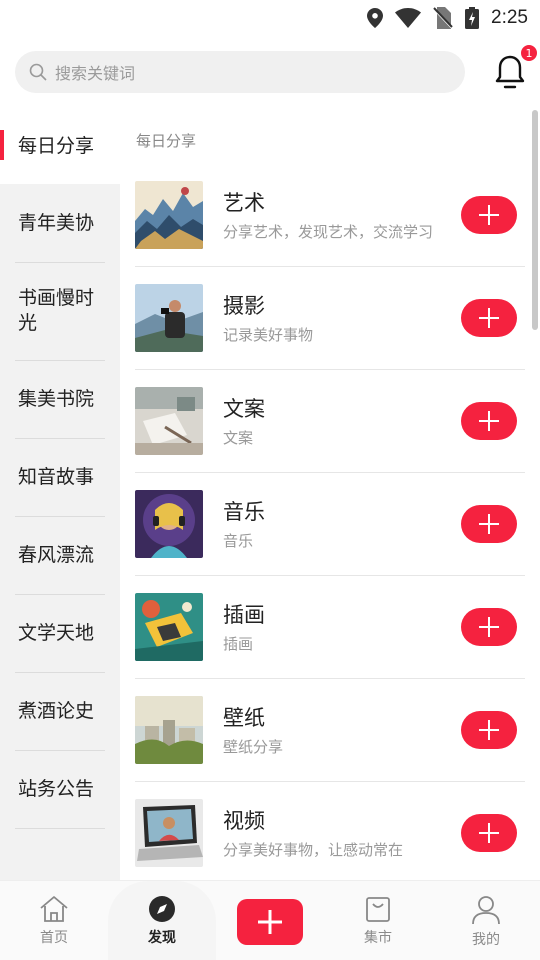 This screenshot has height=960, width=540. What do you see at coordinates (529, 53) in the screenshot?
I see `notification-badge: 1` at bounding box center [529, 53].